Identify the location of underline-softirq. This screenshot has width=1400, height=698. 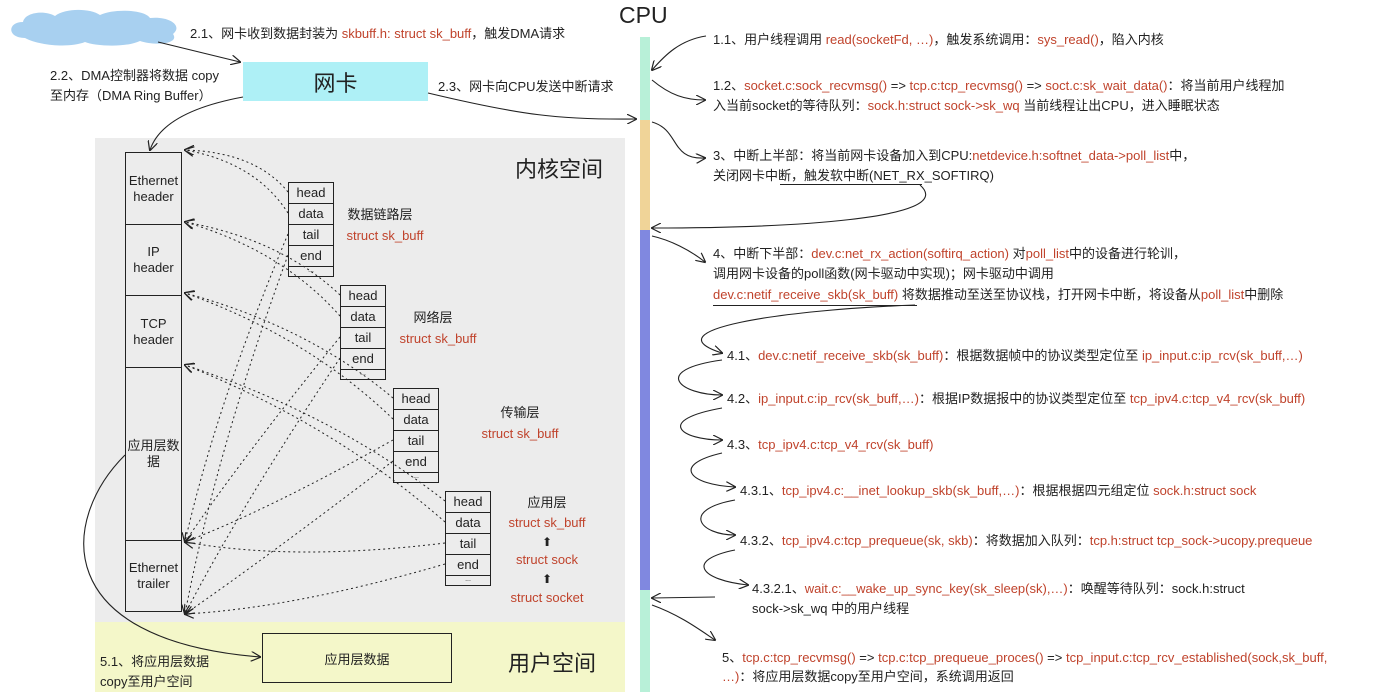
(851, 184).